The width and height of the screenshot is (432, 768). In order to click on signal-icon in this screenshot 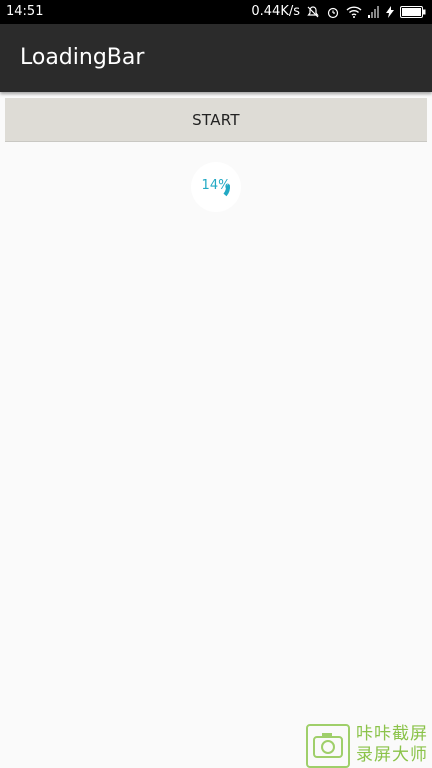, I will do `click(374, 11)`.